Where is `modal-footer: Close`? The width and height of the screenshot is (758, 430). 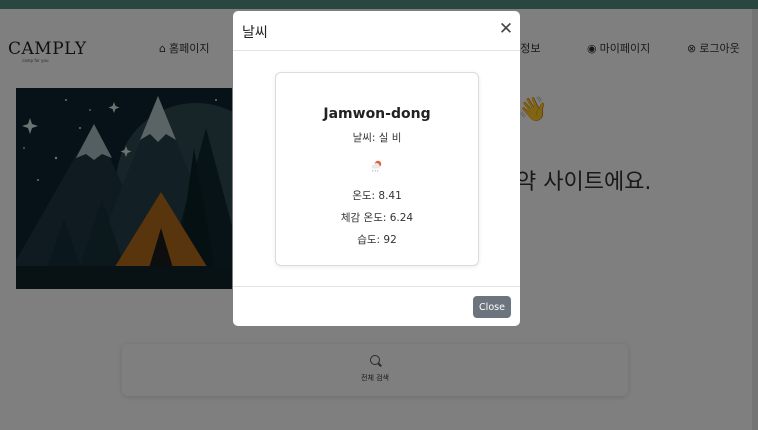 modal-footer: Close is located at coordinates (376, 306).